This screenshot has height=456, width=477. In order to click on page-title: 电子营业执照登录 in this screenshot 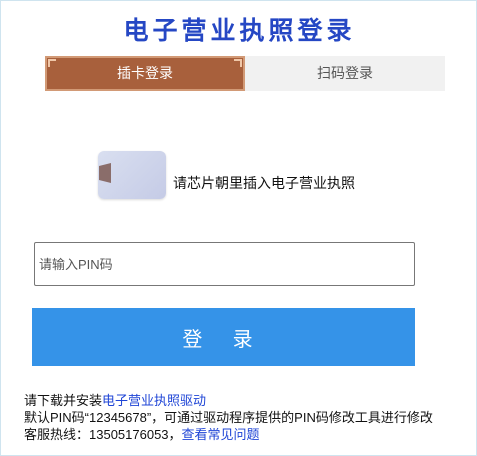, I will do `click(239, 30)`.